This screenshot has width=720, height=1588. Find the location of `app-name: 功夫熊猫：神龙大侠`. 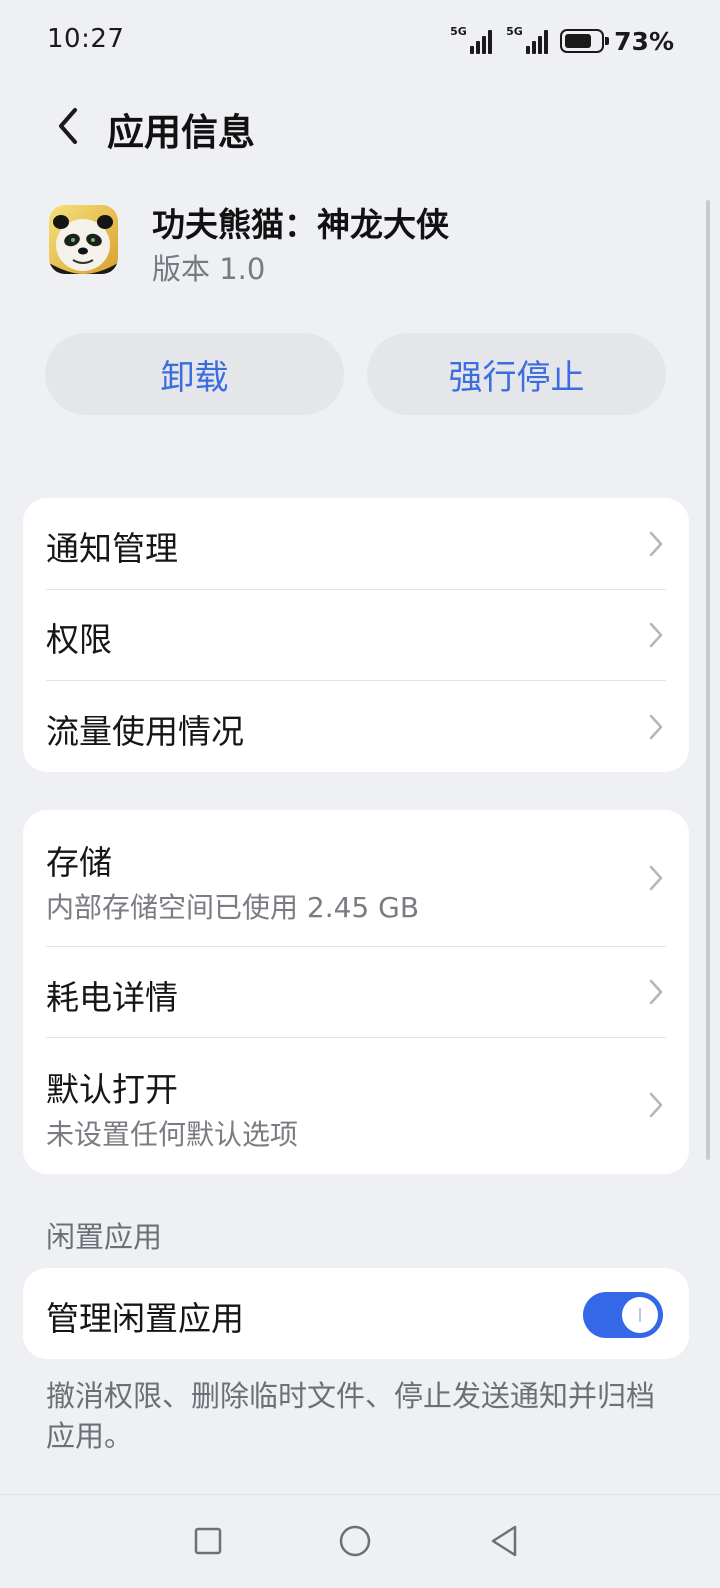

app-name: 功夫熊猫：神龙大侠 is located at coordinates (300, 224).